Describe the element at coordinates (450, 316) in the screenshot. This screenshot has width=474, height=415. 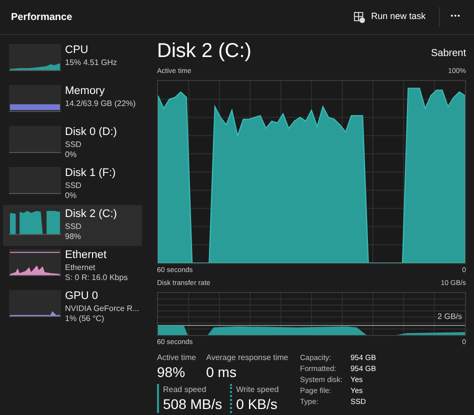
I see `axis-label: 2 GB/s` at that location.